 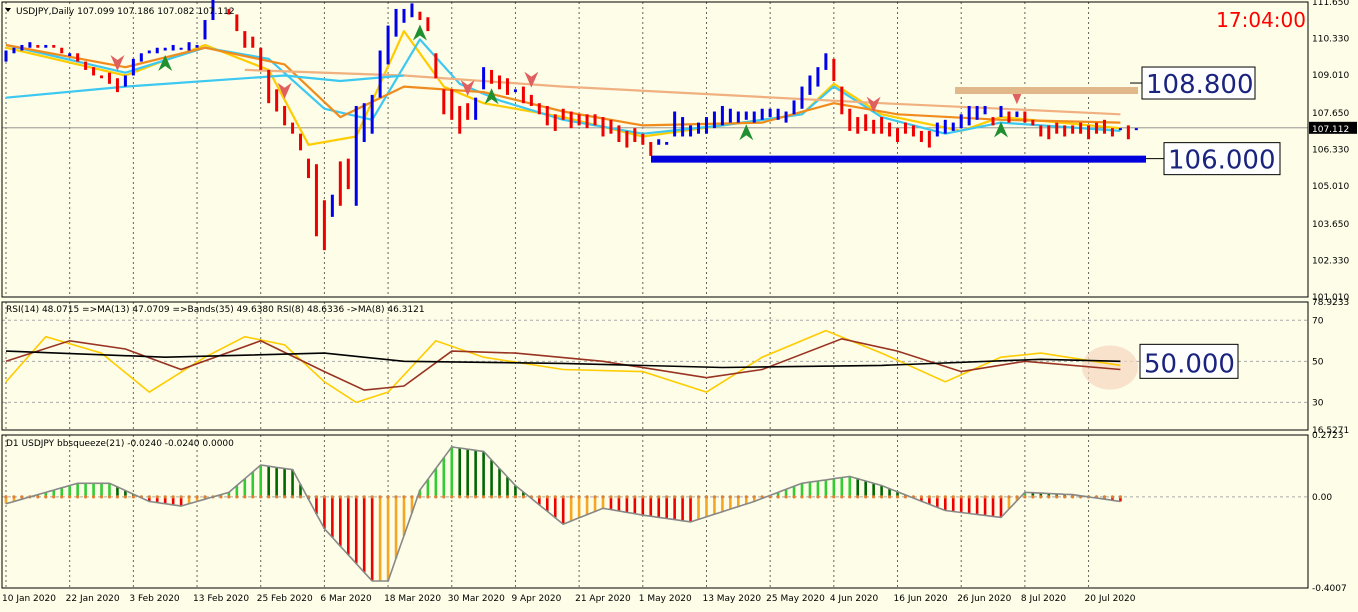 I want to click on y-tick-label: 106.330, so click(x=1330, y=151).